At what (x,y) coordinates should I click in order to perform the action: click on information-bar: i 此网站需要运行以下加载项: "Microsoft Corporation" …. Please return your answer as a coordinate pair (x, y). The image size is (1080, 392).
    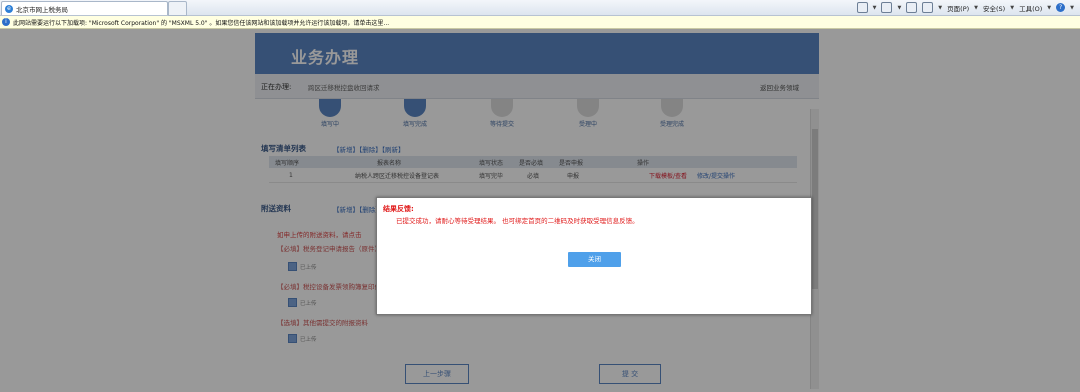
    Looking at the image, I should click on (540, 22).